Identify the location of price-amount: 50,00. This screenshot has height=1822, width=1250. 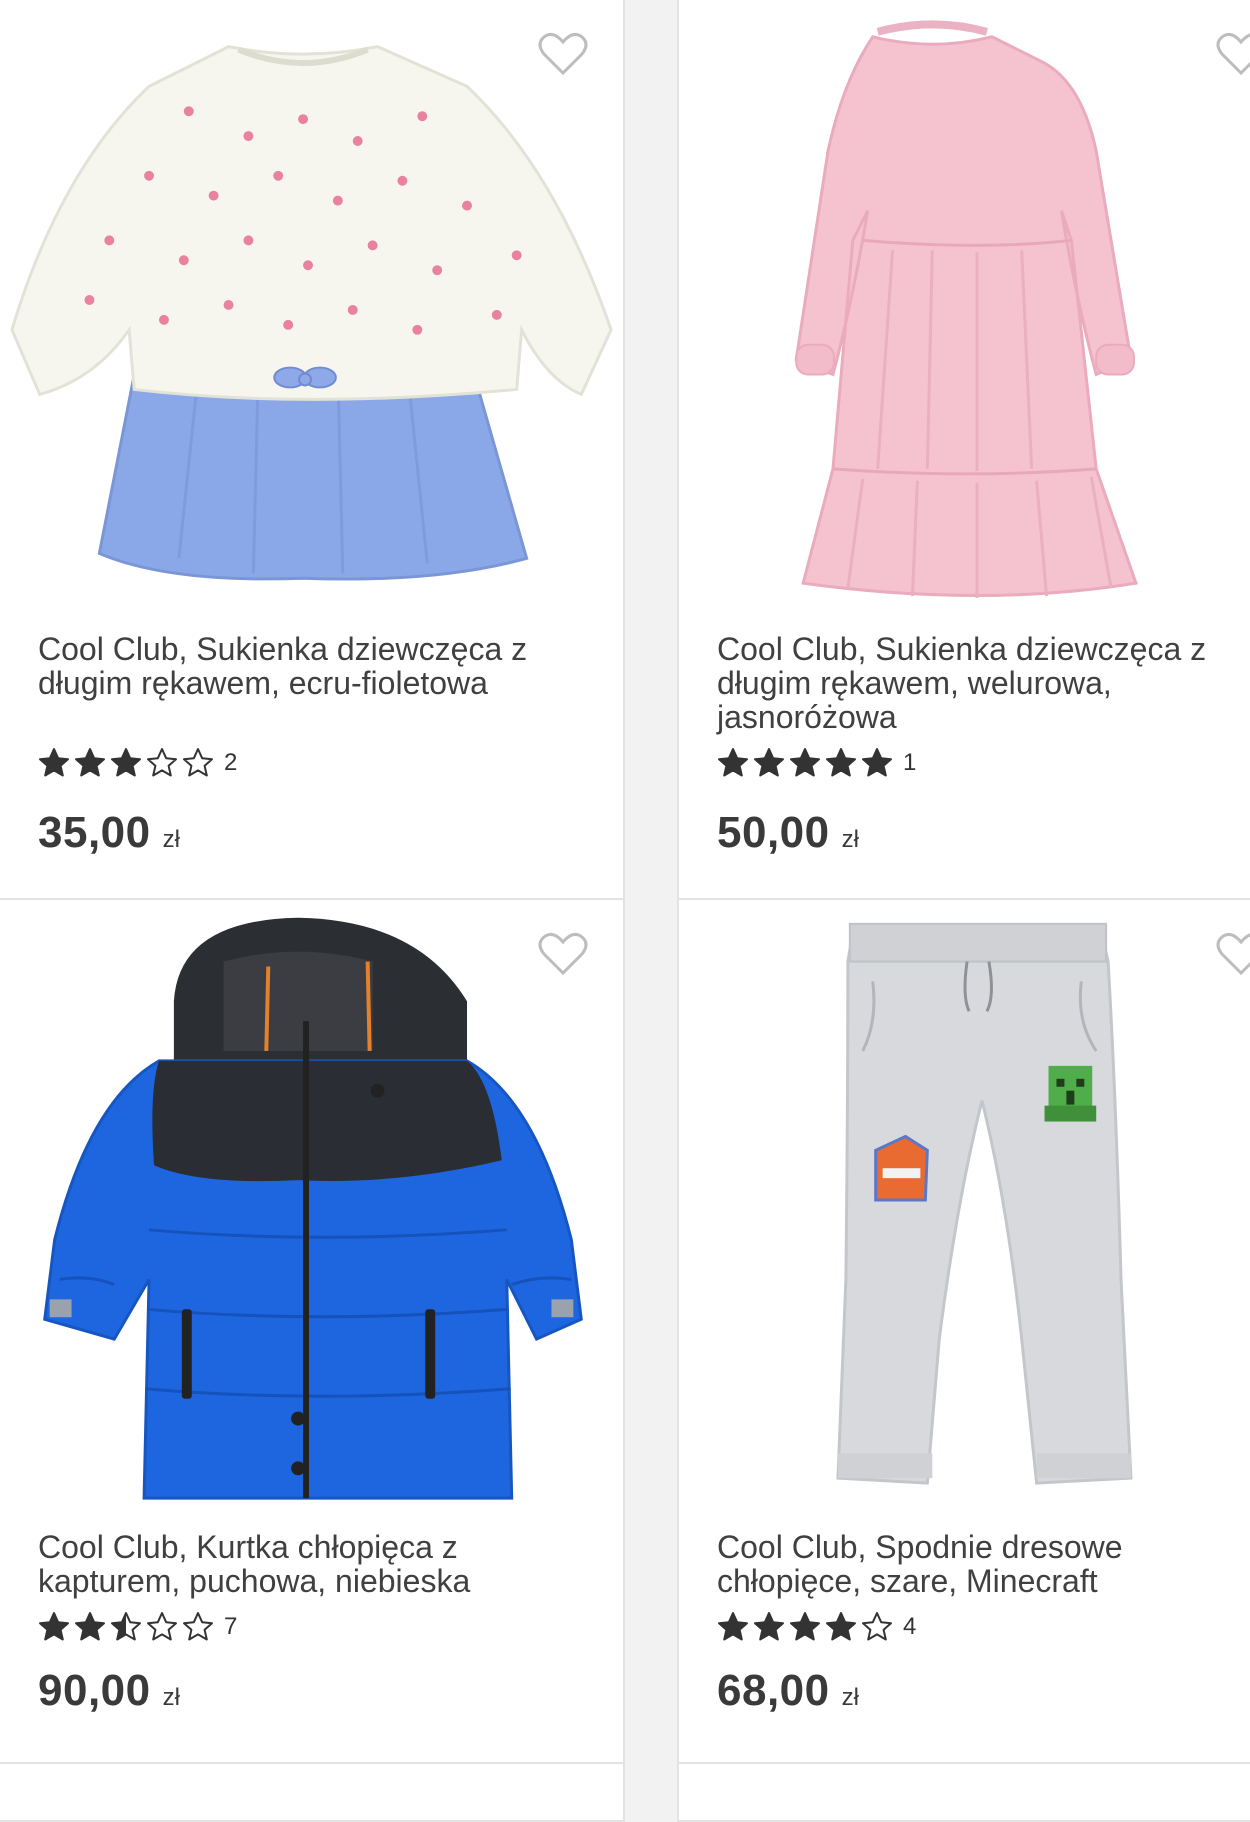
(773, 832).